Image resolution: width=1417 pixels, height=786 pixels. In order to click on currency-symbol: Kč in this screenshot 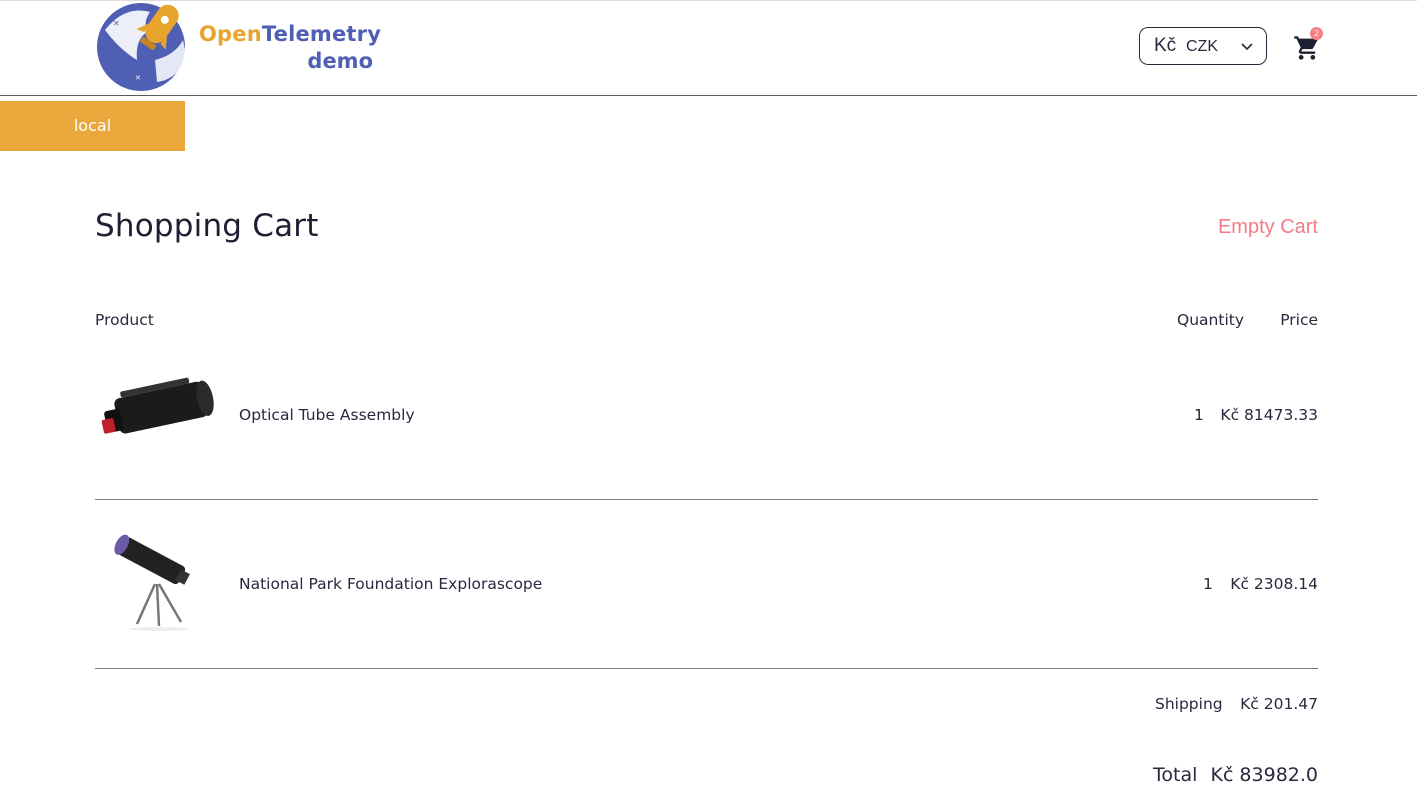, I will do `click(1165, 45)`.